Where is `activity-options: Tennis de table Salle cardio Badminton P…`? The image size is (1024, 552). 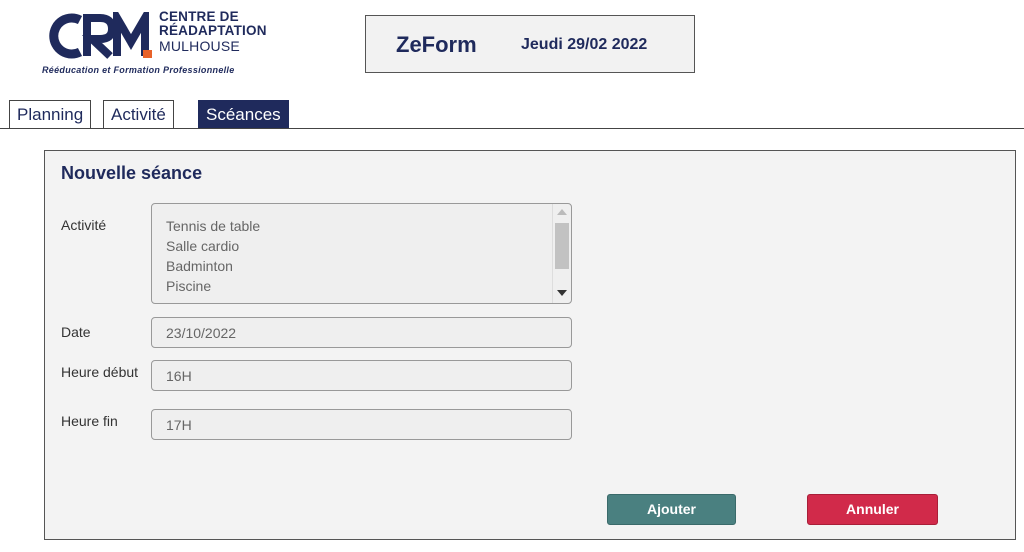 activity-options: Tennis de table Salle cardio Badminton P… is located at coordinates (213, 256).